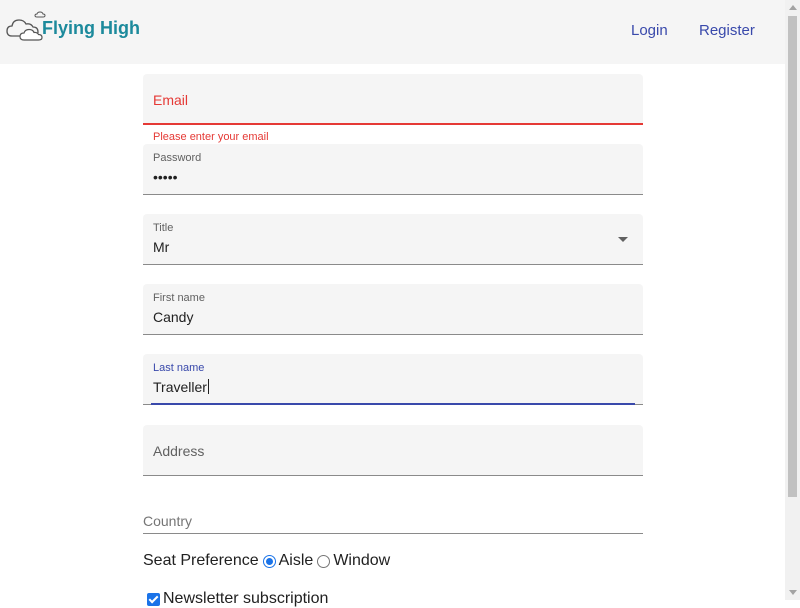 Image resolution: width=800 pixels, height=608 pixels. I want to click on dropdown-arrow-icon, so click(623, 239).